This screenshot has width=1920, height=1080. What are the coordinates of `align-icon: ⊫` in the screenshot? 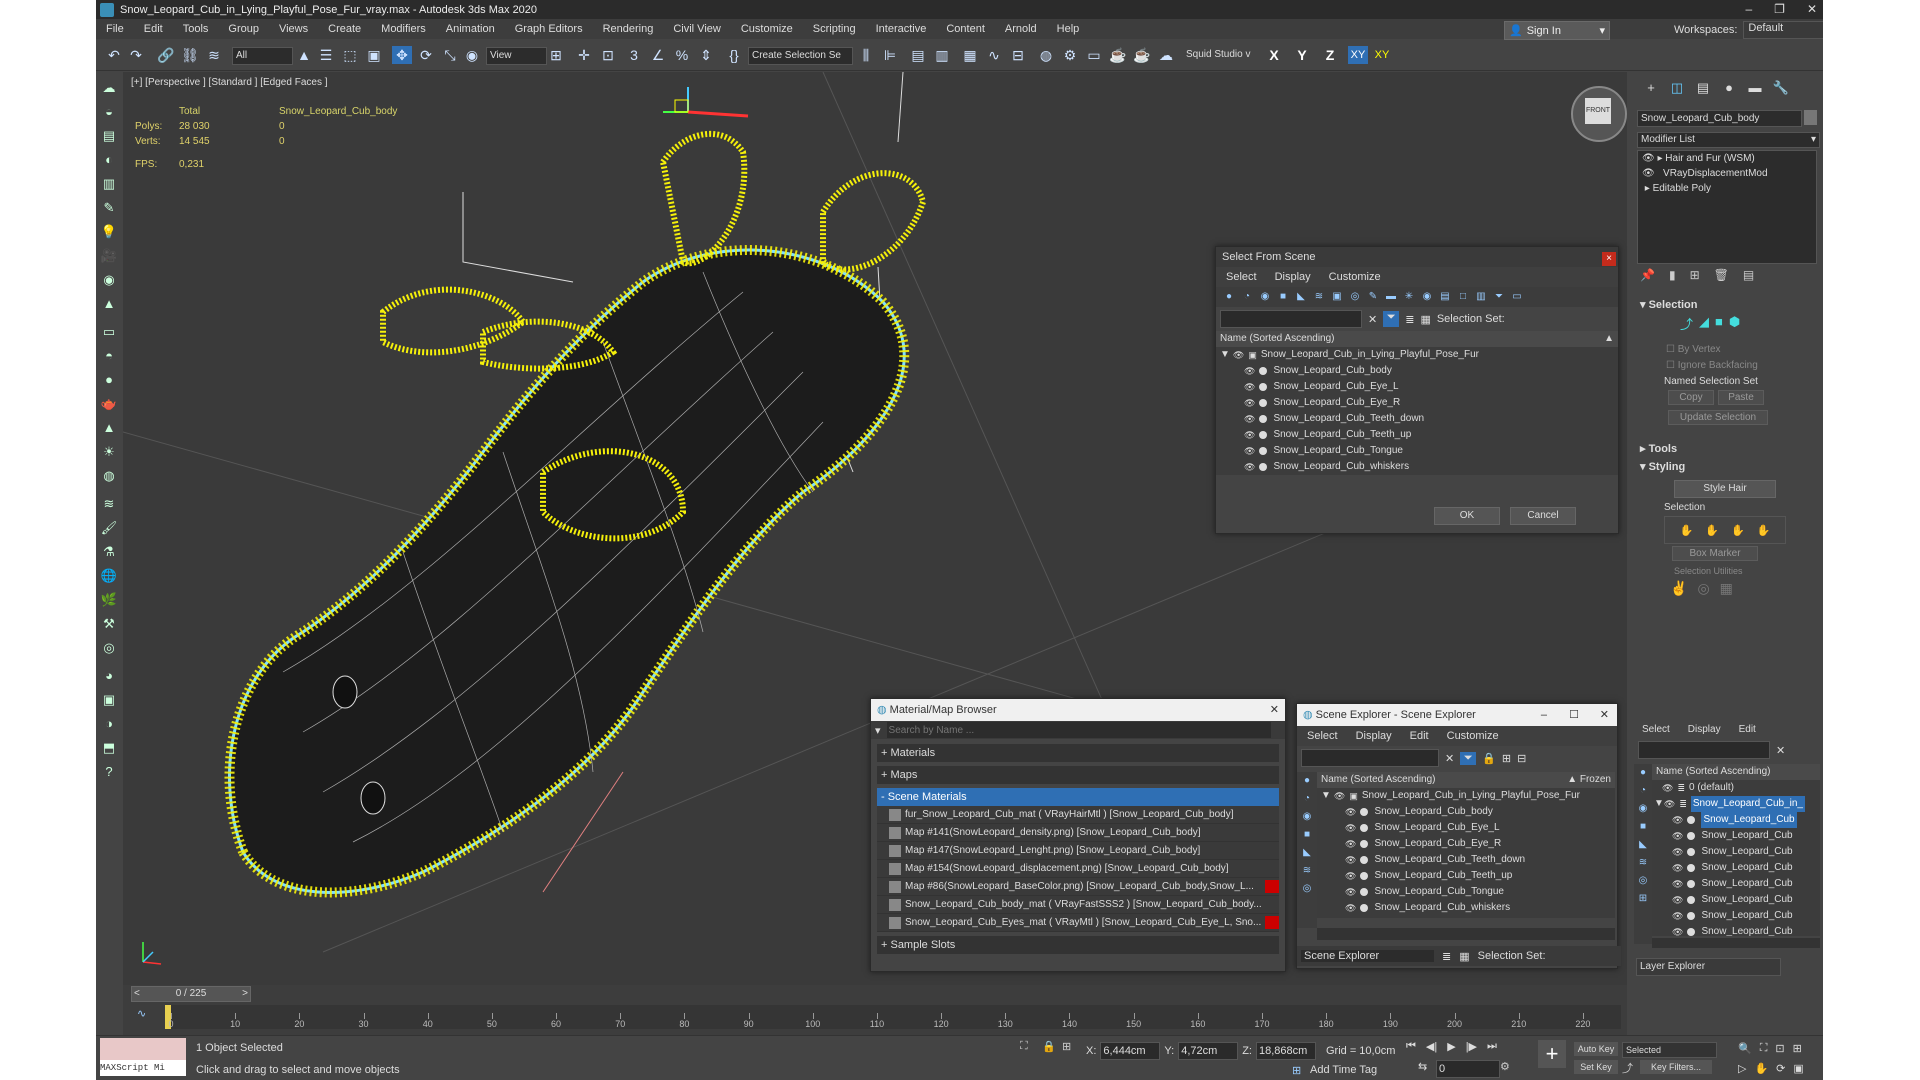 It's located at (890, 55).